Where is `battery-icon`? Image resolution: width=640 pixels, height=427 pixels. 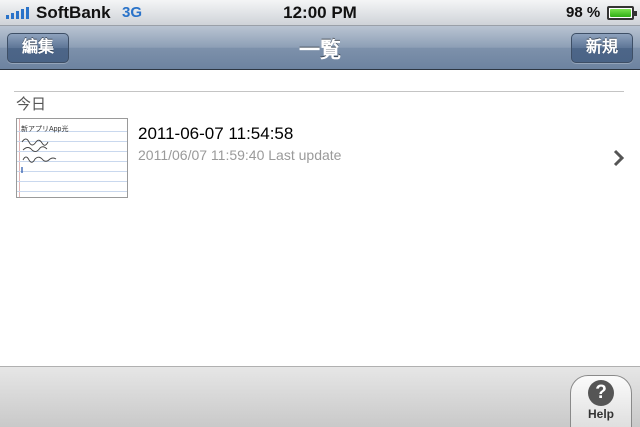
battery-icon is located at coordinates (622, 13).